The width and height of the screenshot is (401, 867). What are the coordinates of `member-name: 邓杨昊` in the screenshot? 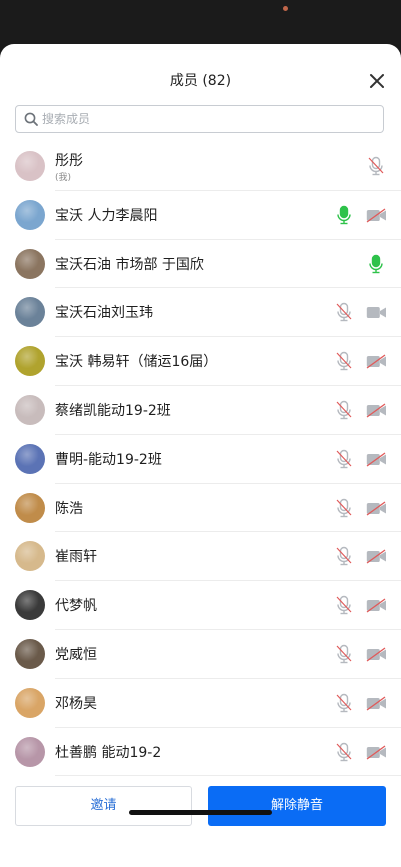 It's located at (76, 703).